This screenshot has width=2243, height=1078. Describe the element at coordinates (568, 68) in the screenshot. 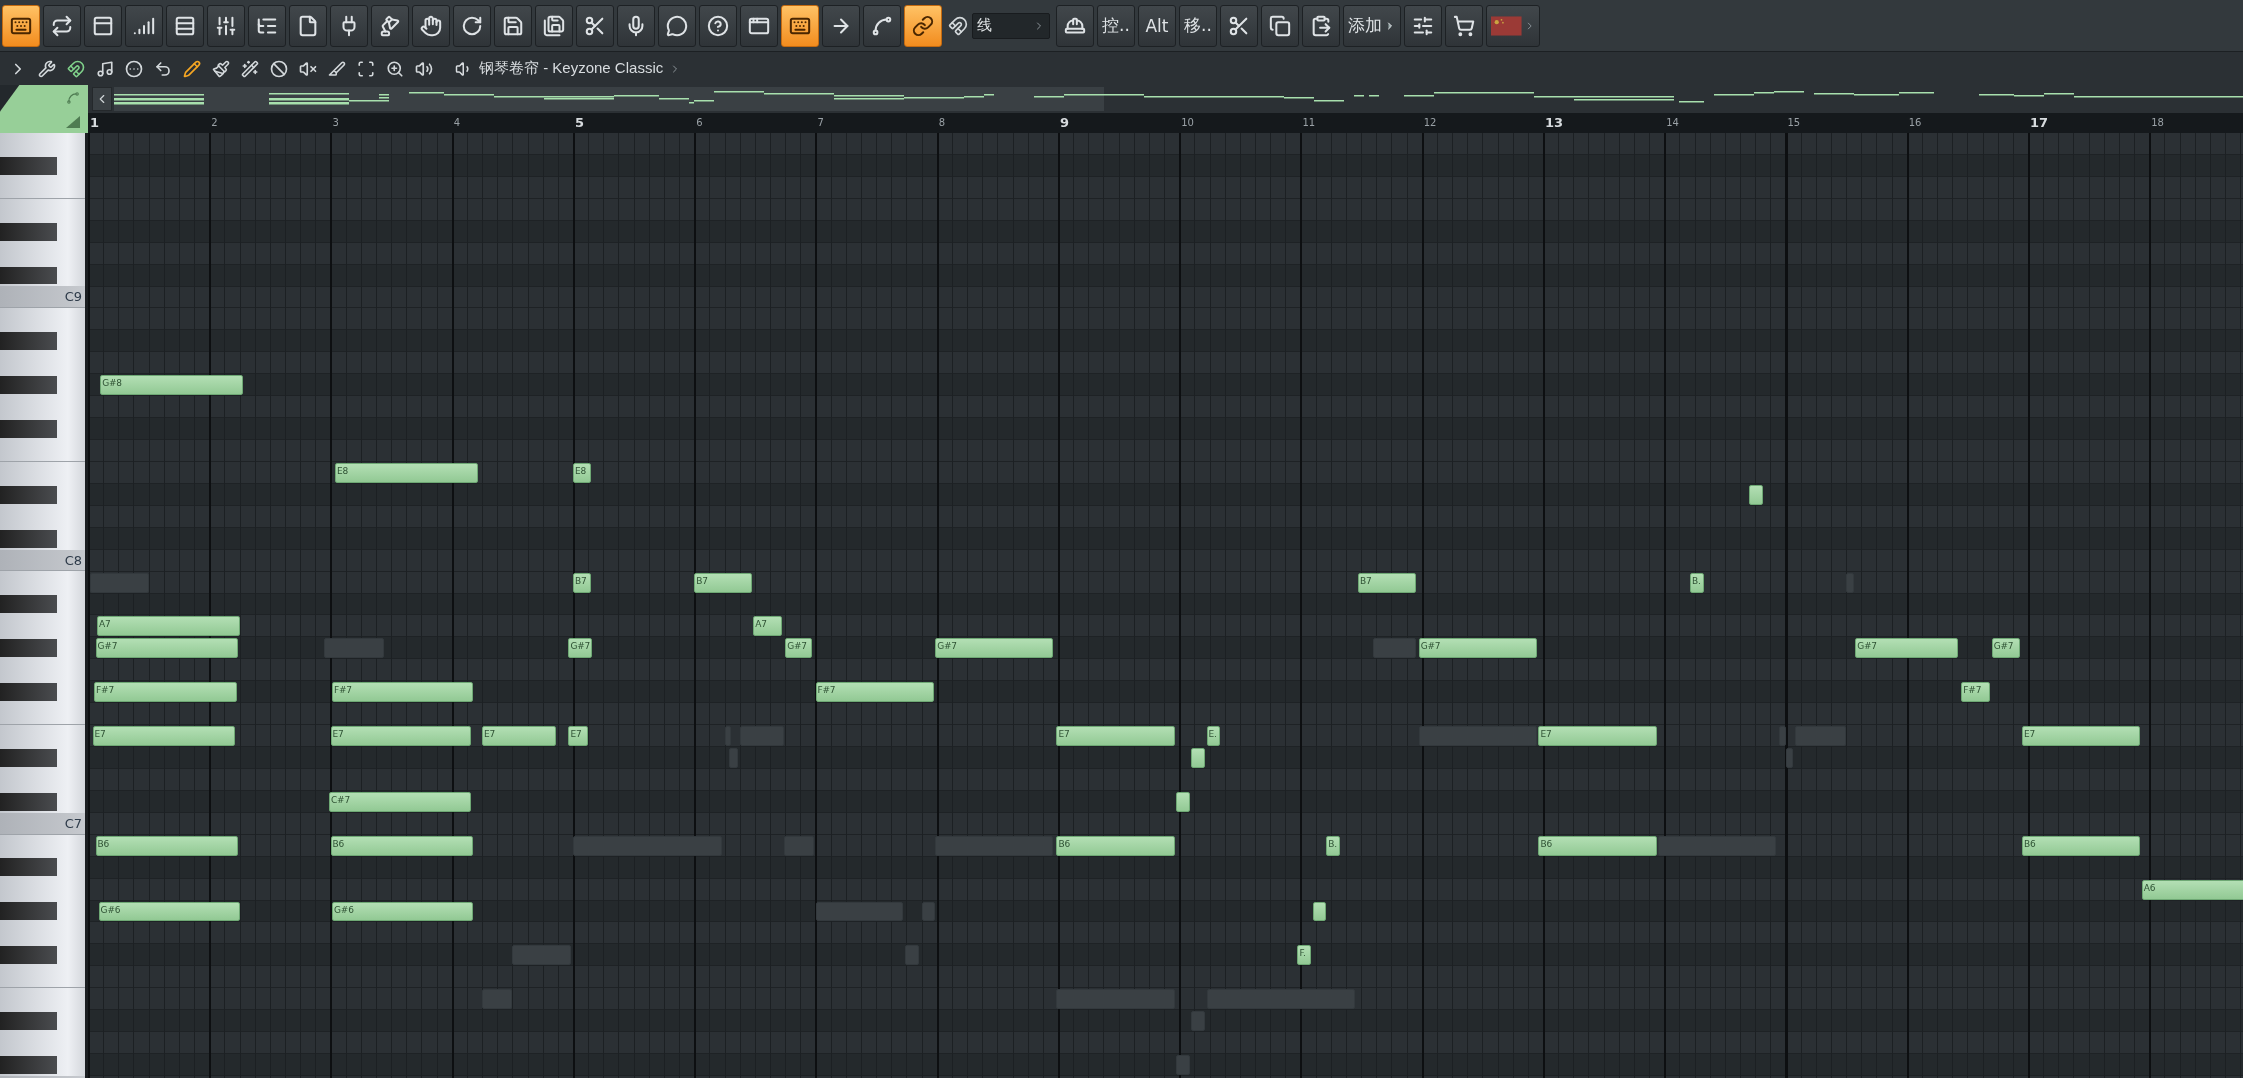

I see `channel-title-button: 钢琴卷帘 - Keyzone Classic` at that location.